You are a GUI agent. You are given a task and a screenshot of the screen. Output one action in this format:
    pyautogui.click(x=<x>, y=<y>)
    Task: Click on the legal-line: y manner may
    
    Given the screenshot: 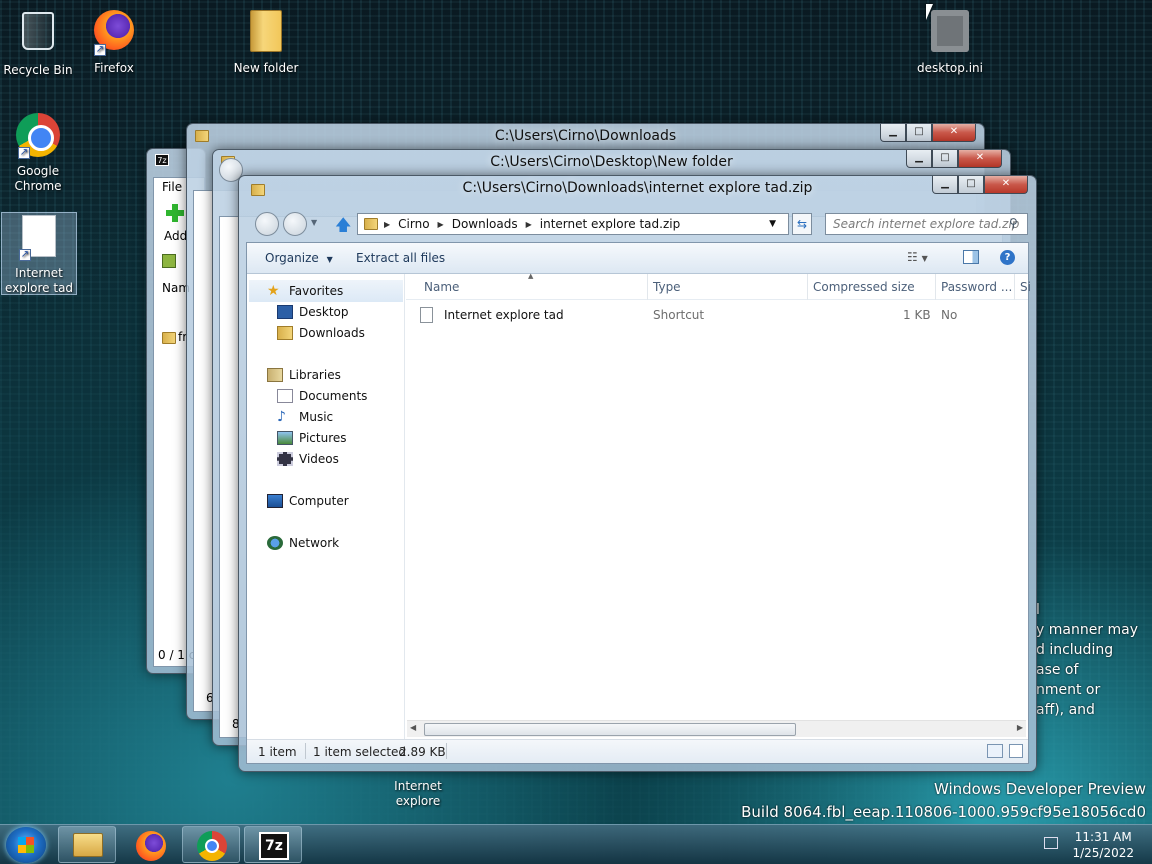 What is the action you would take?
    pyautogui.click(x=1087, y=630)
    